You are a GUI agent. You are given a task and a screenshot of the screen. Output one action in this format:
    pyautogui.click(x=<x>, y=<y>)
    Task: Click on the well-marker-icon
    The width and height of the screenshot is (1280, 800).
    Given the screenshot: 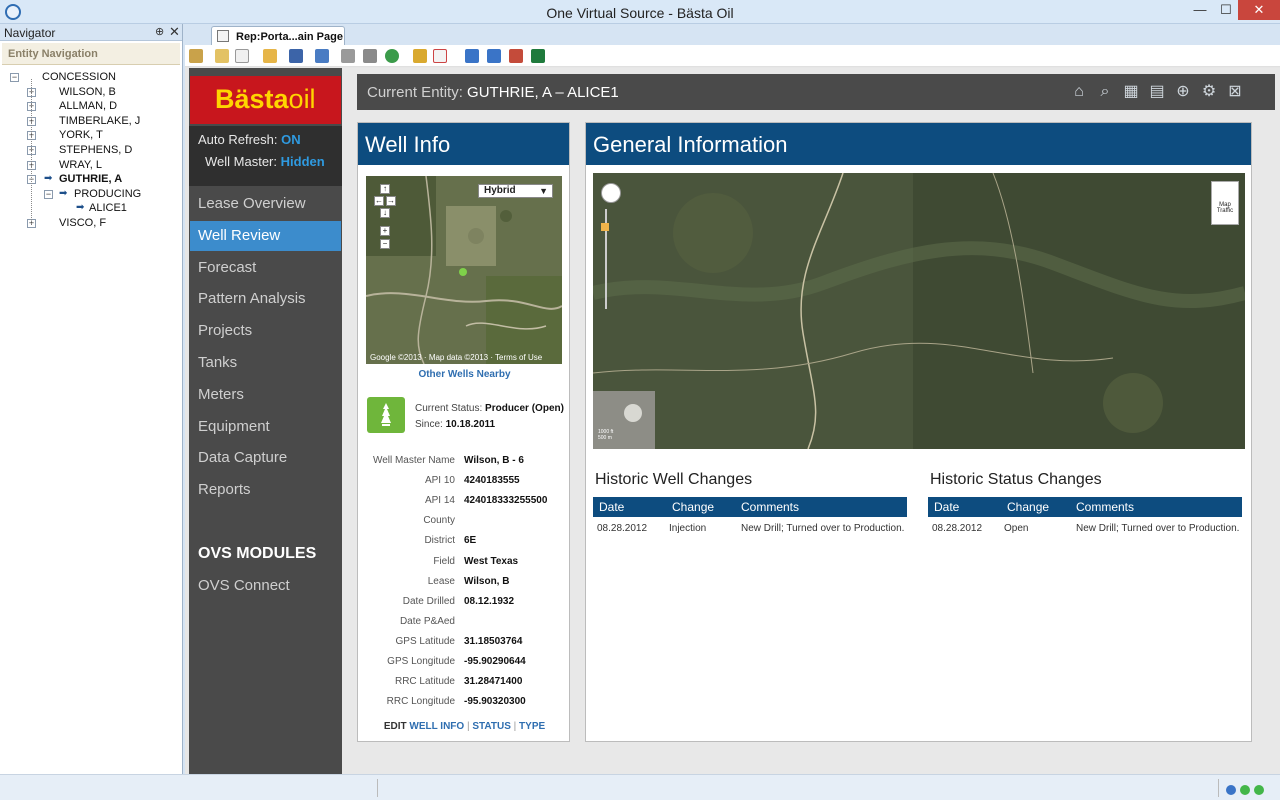 What is the action you would take?
    pyautogui.click(x=463, y=272)
    